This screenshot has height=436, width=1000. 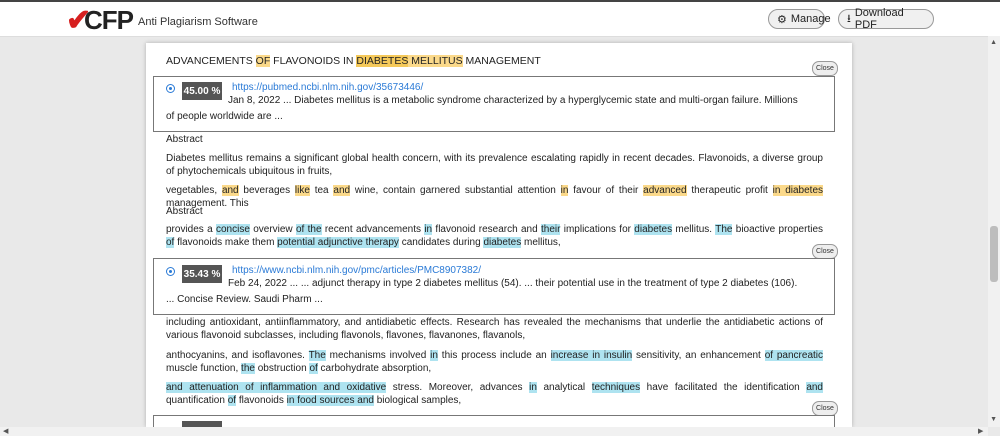 What do you see at coordinates (109, 20) in the screenshot?
I see `logo-text: CFP` at bounding box center [109, 20].